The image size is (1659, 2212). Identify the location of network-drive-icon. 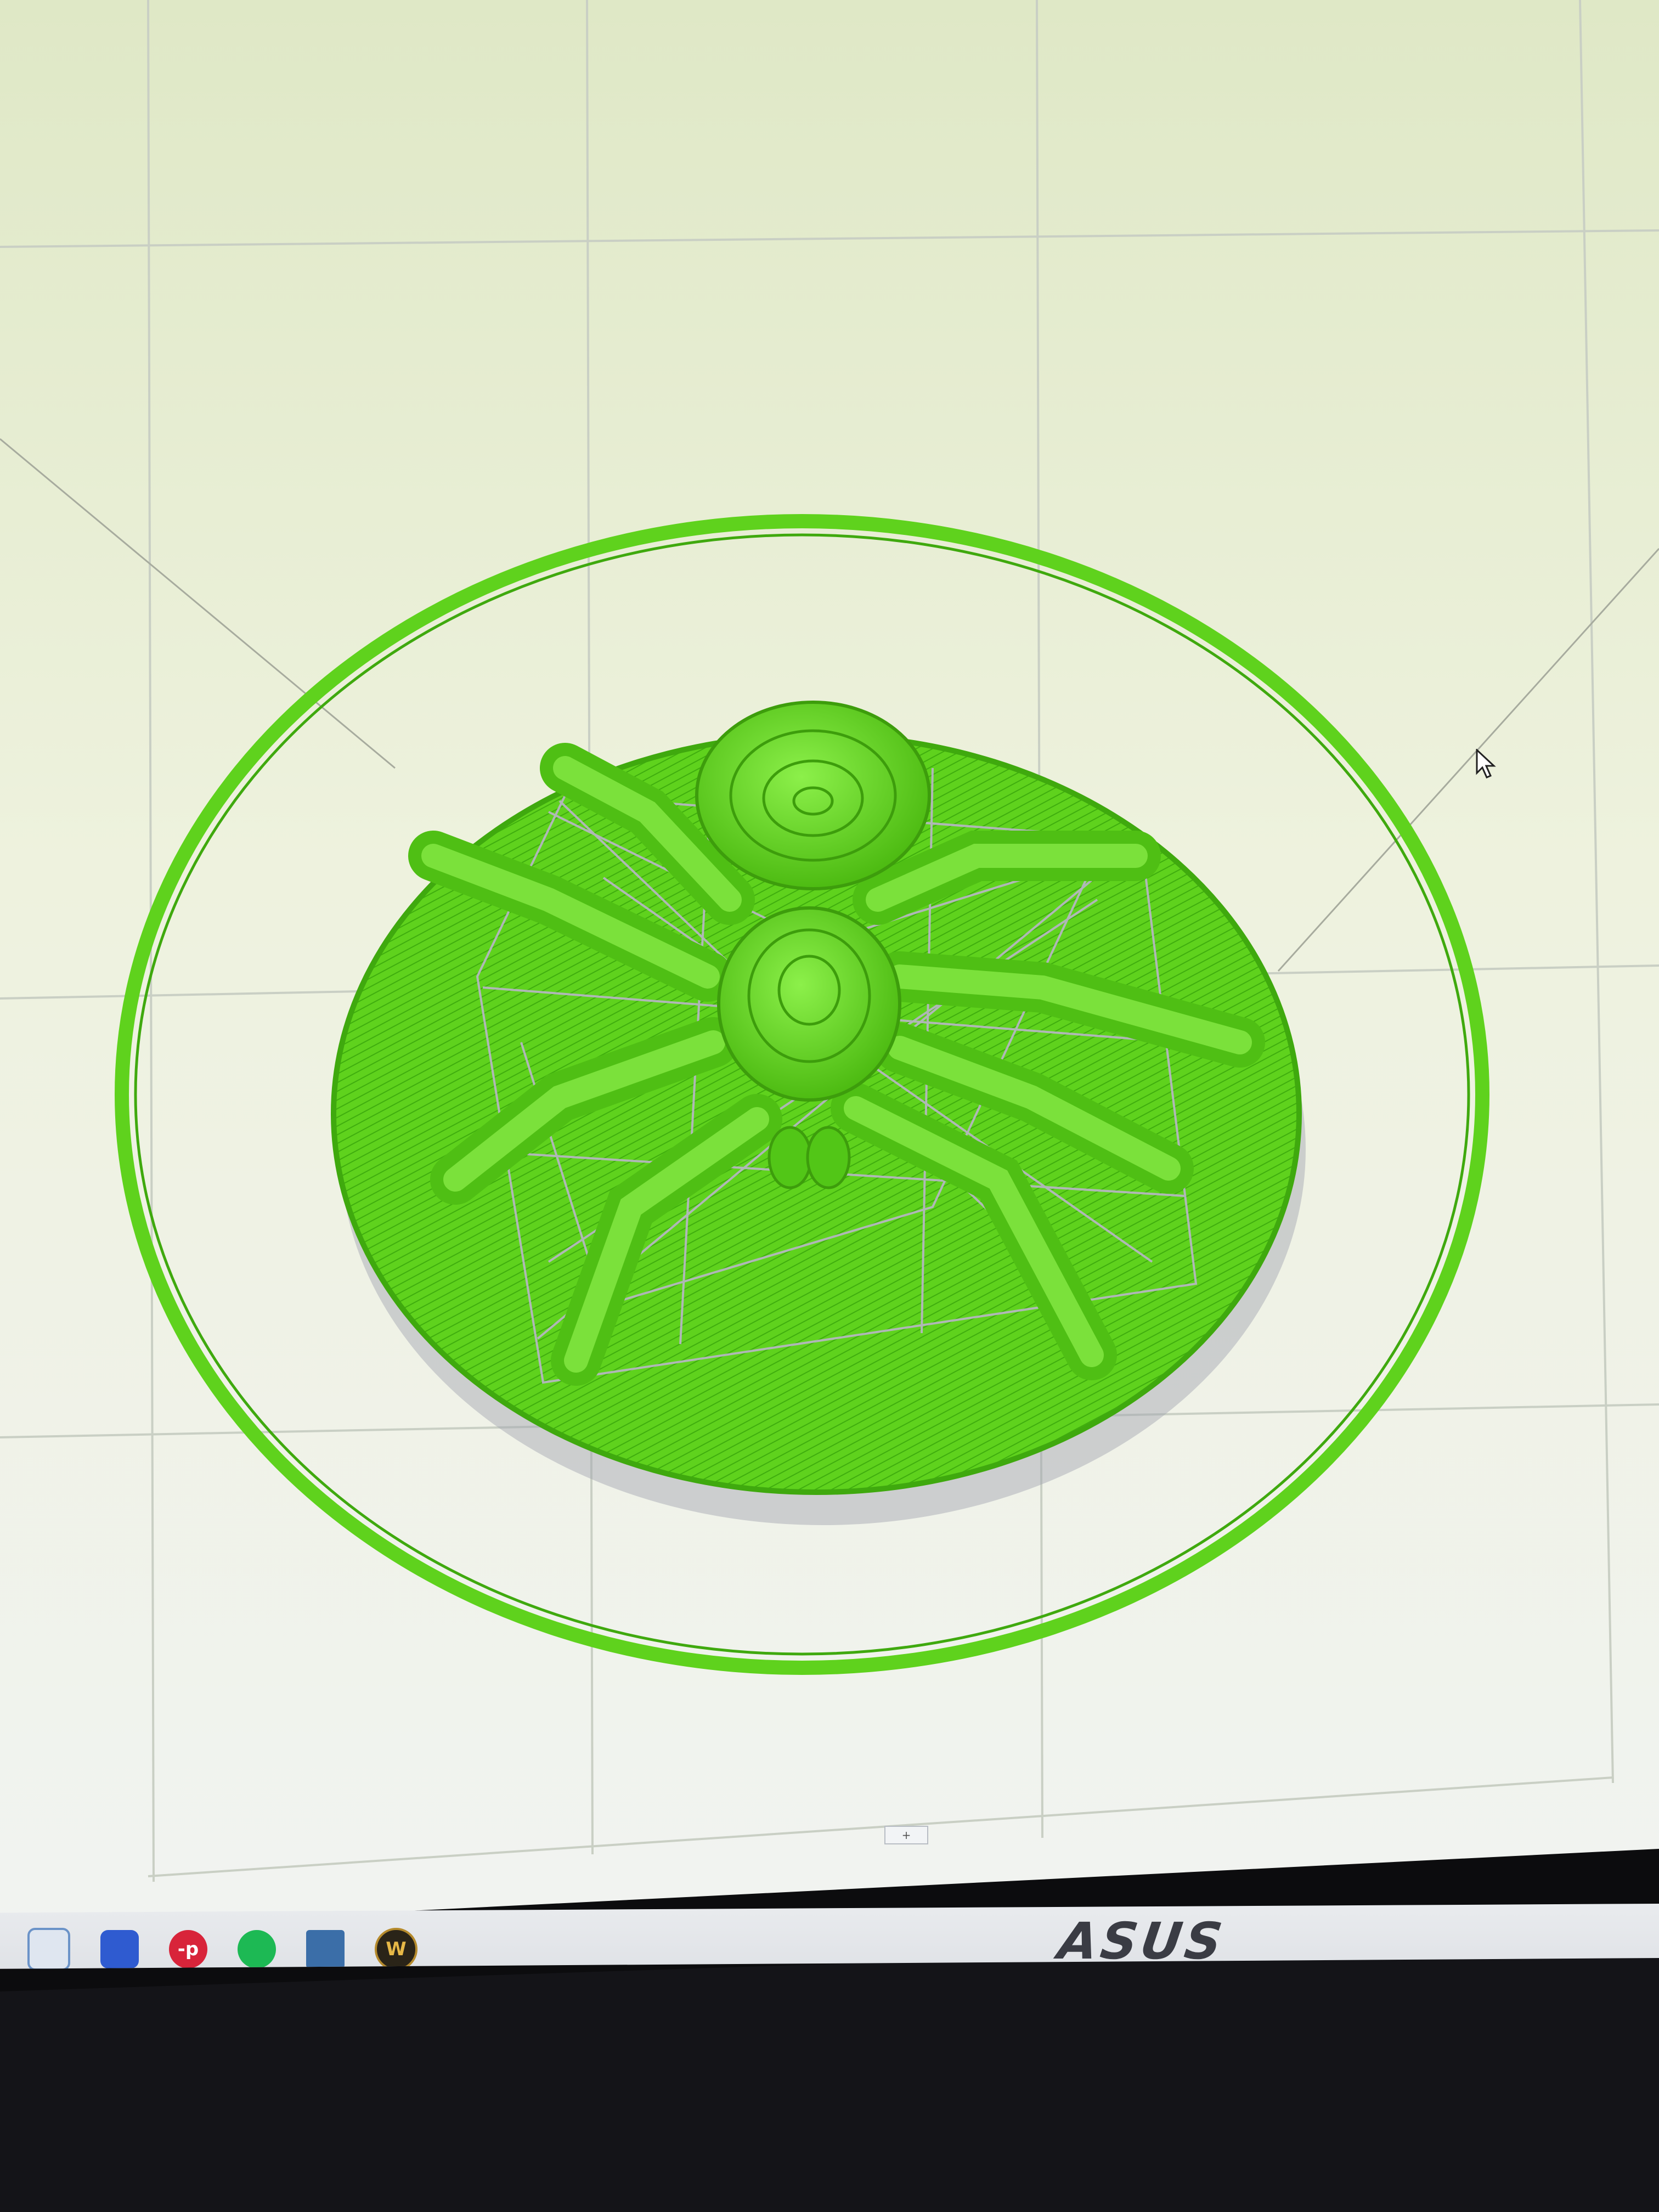
(119, 1949).